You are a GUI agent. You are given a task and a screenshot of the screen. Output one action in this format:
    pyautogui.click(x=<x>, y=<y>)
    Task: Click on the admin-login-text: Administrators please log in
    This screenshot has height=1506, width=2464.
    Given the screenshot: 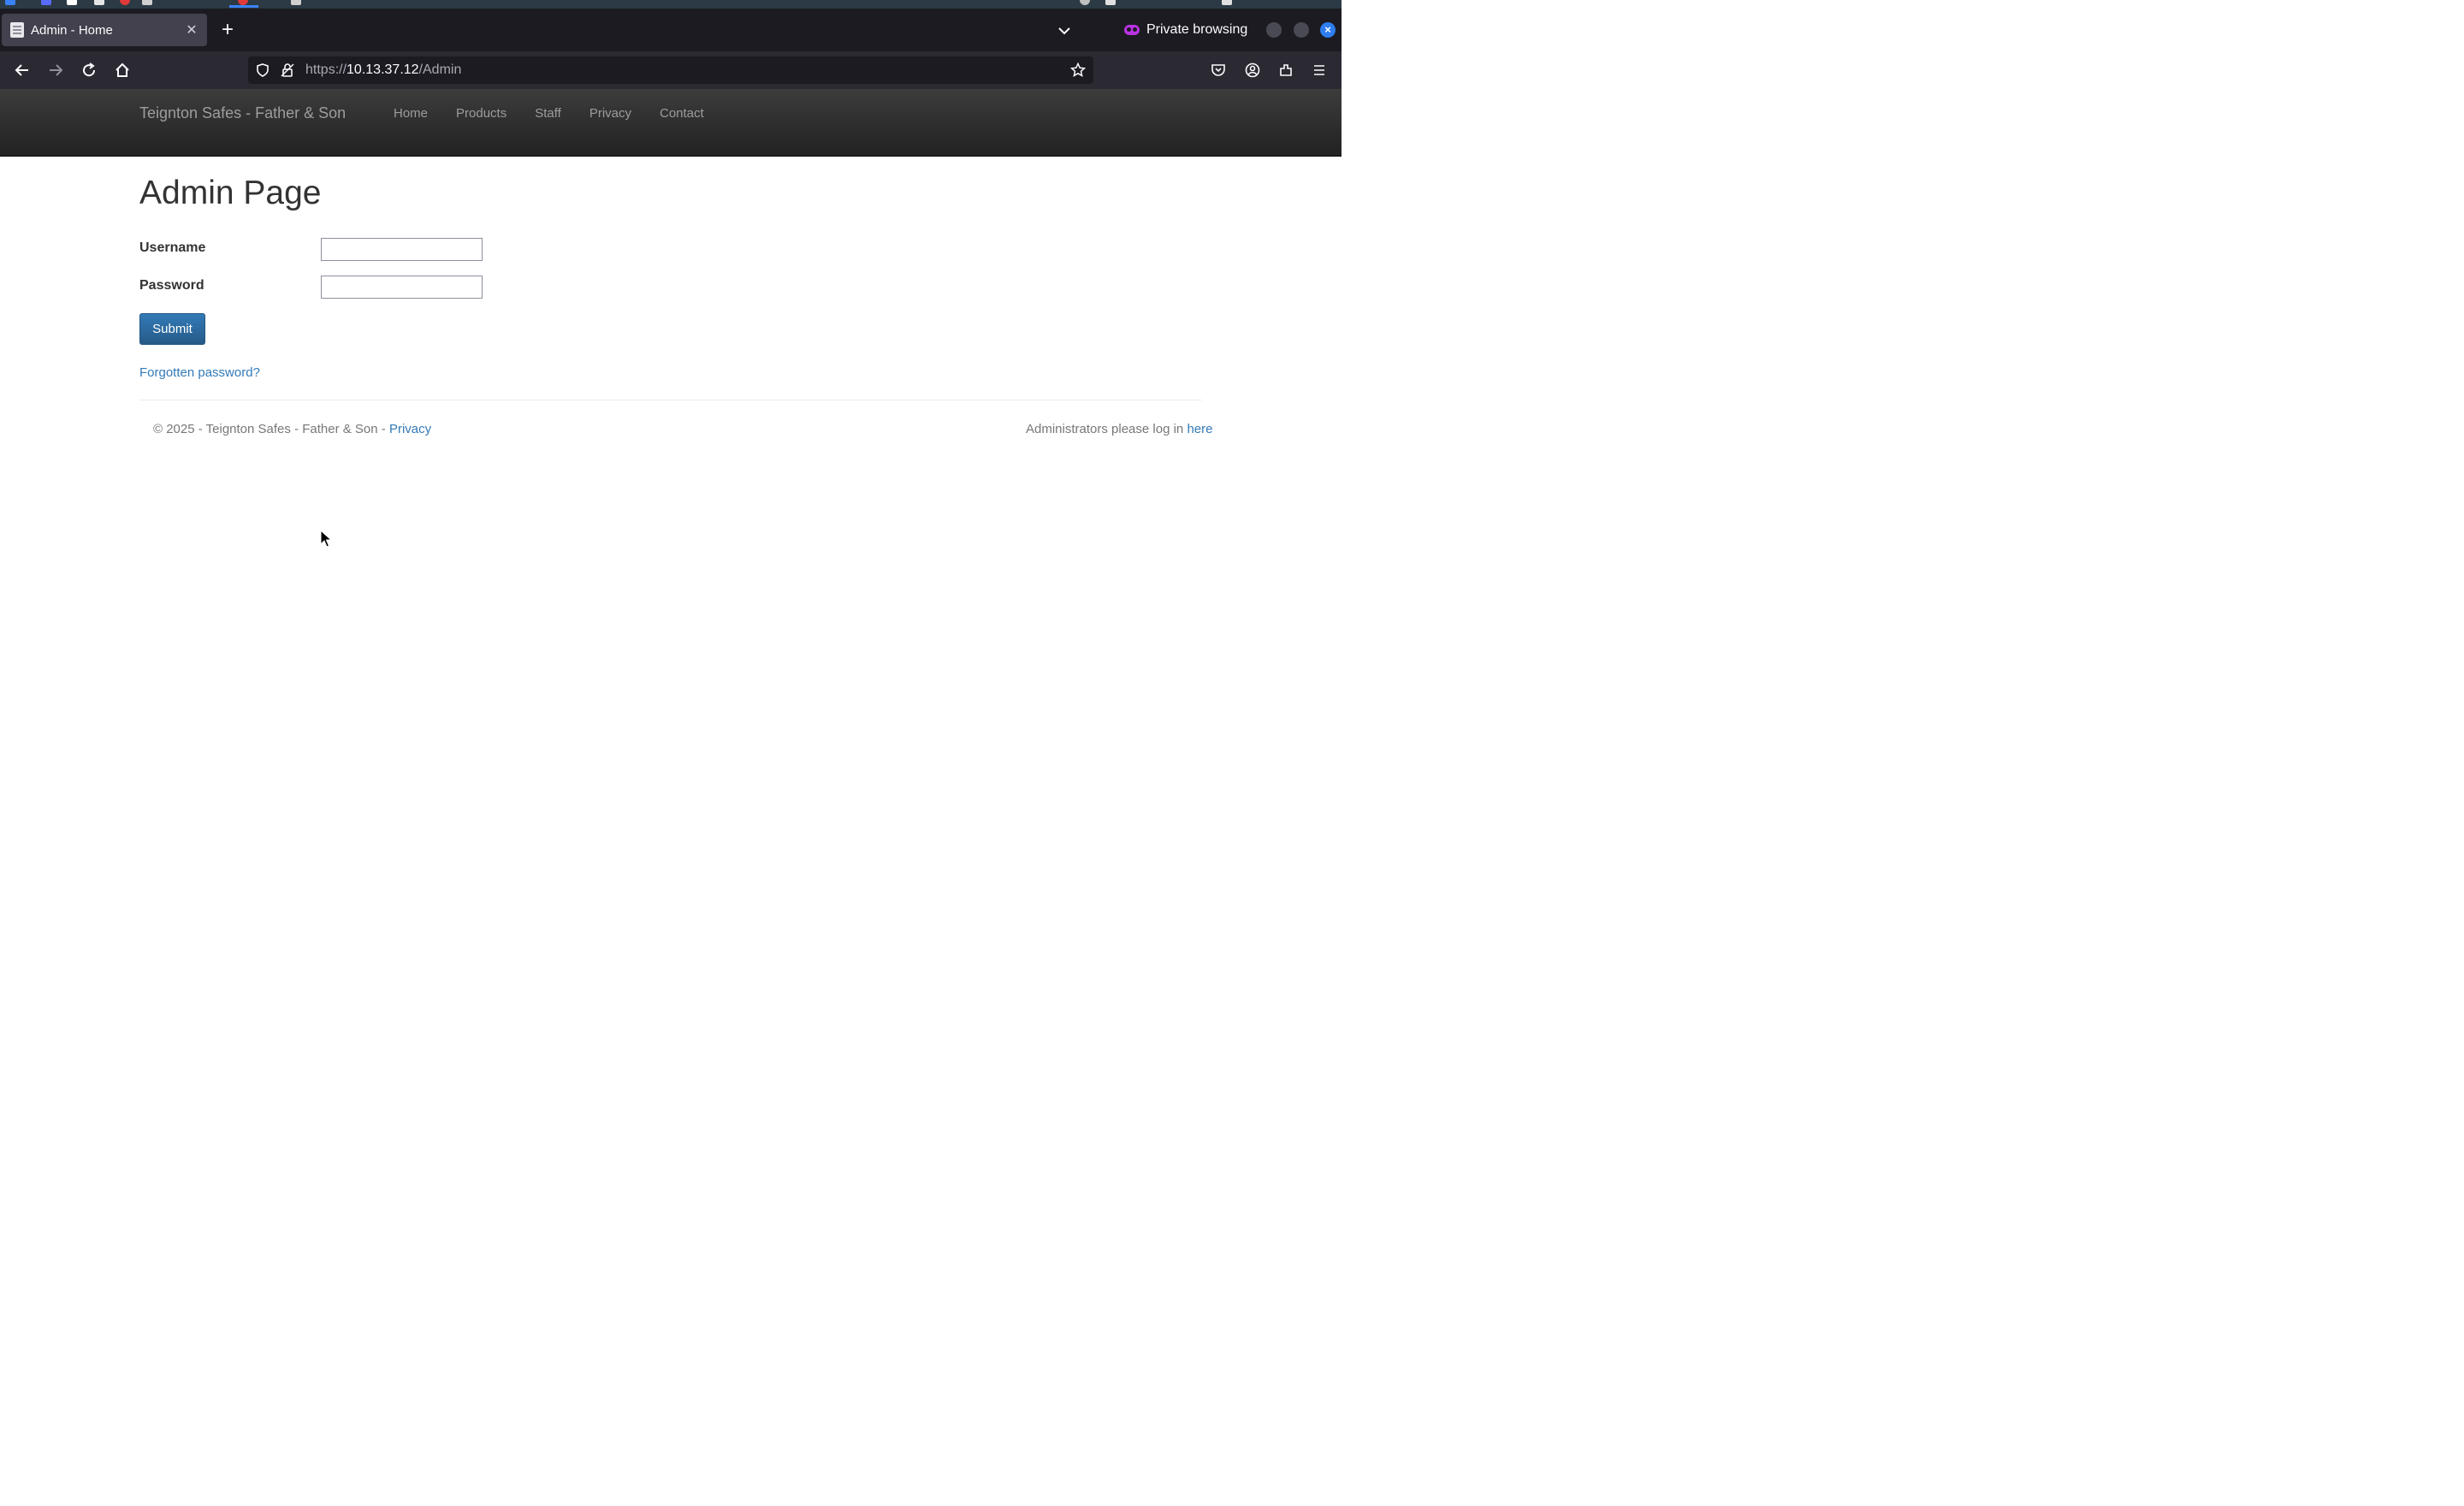 What is the action you would take?
    pyautogui.click(x=1107, y=429)
    